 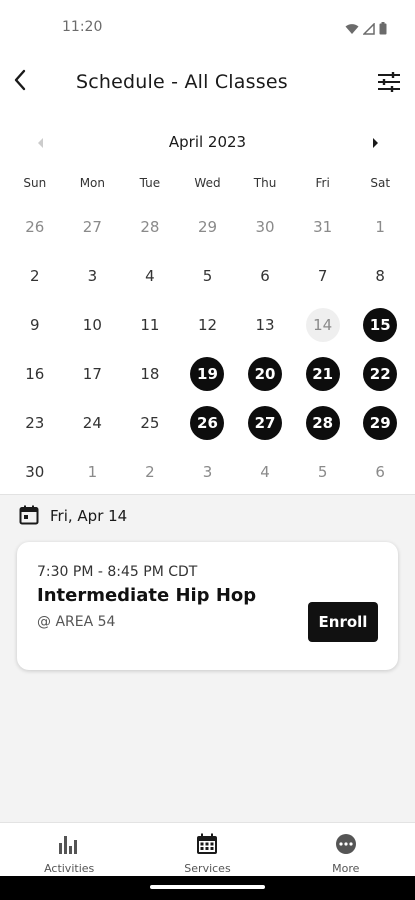 I want to click on calendar-day: 17, so click(x=93, y=373).